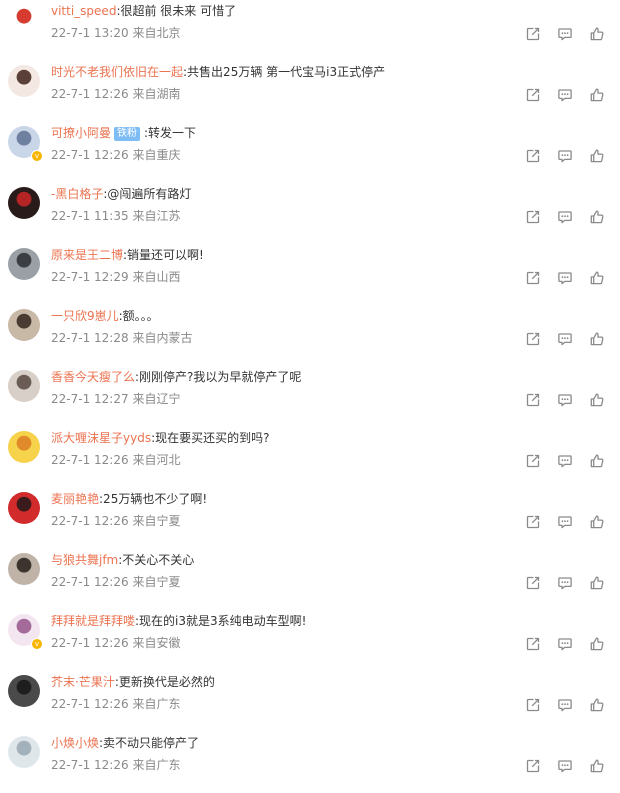  I want to click on comment-item: 香香今天瘦了么:刚刚停产?我以为早就停产了呢 22-7-1 12:27 来自辽宁, so click(310, 396).